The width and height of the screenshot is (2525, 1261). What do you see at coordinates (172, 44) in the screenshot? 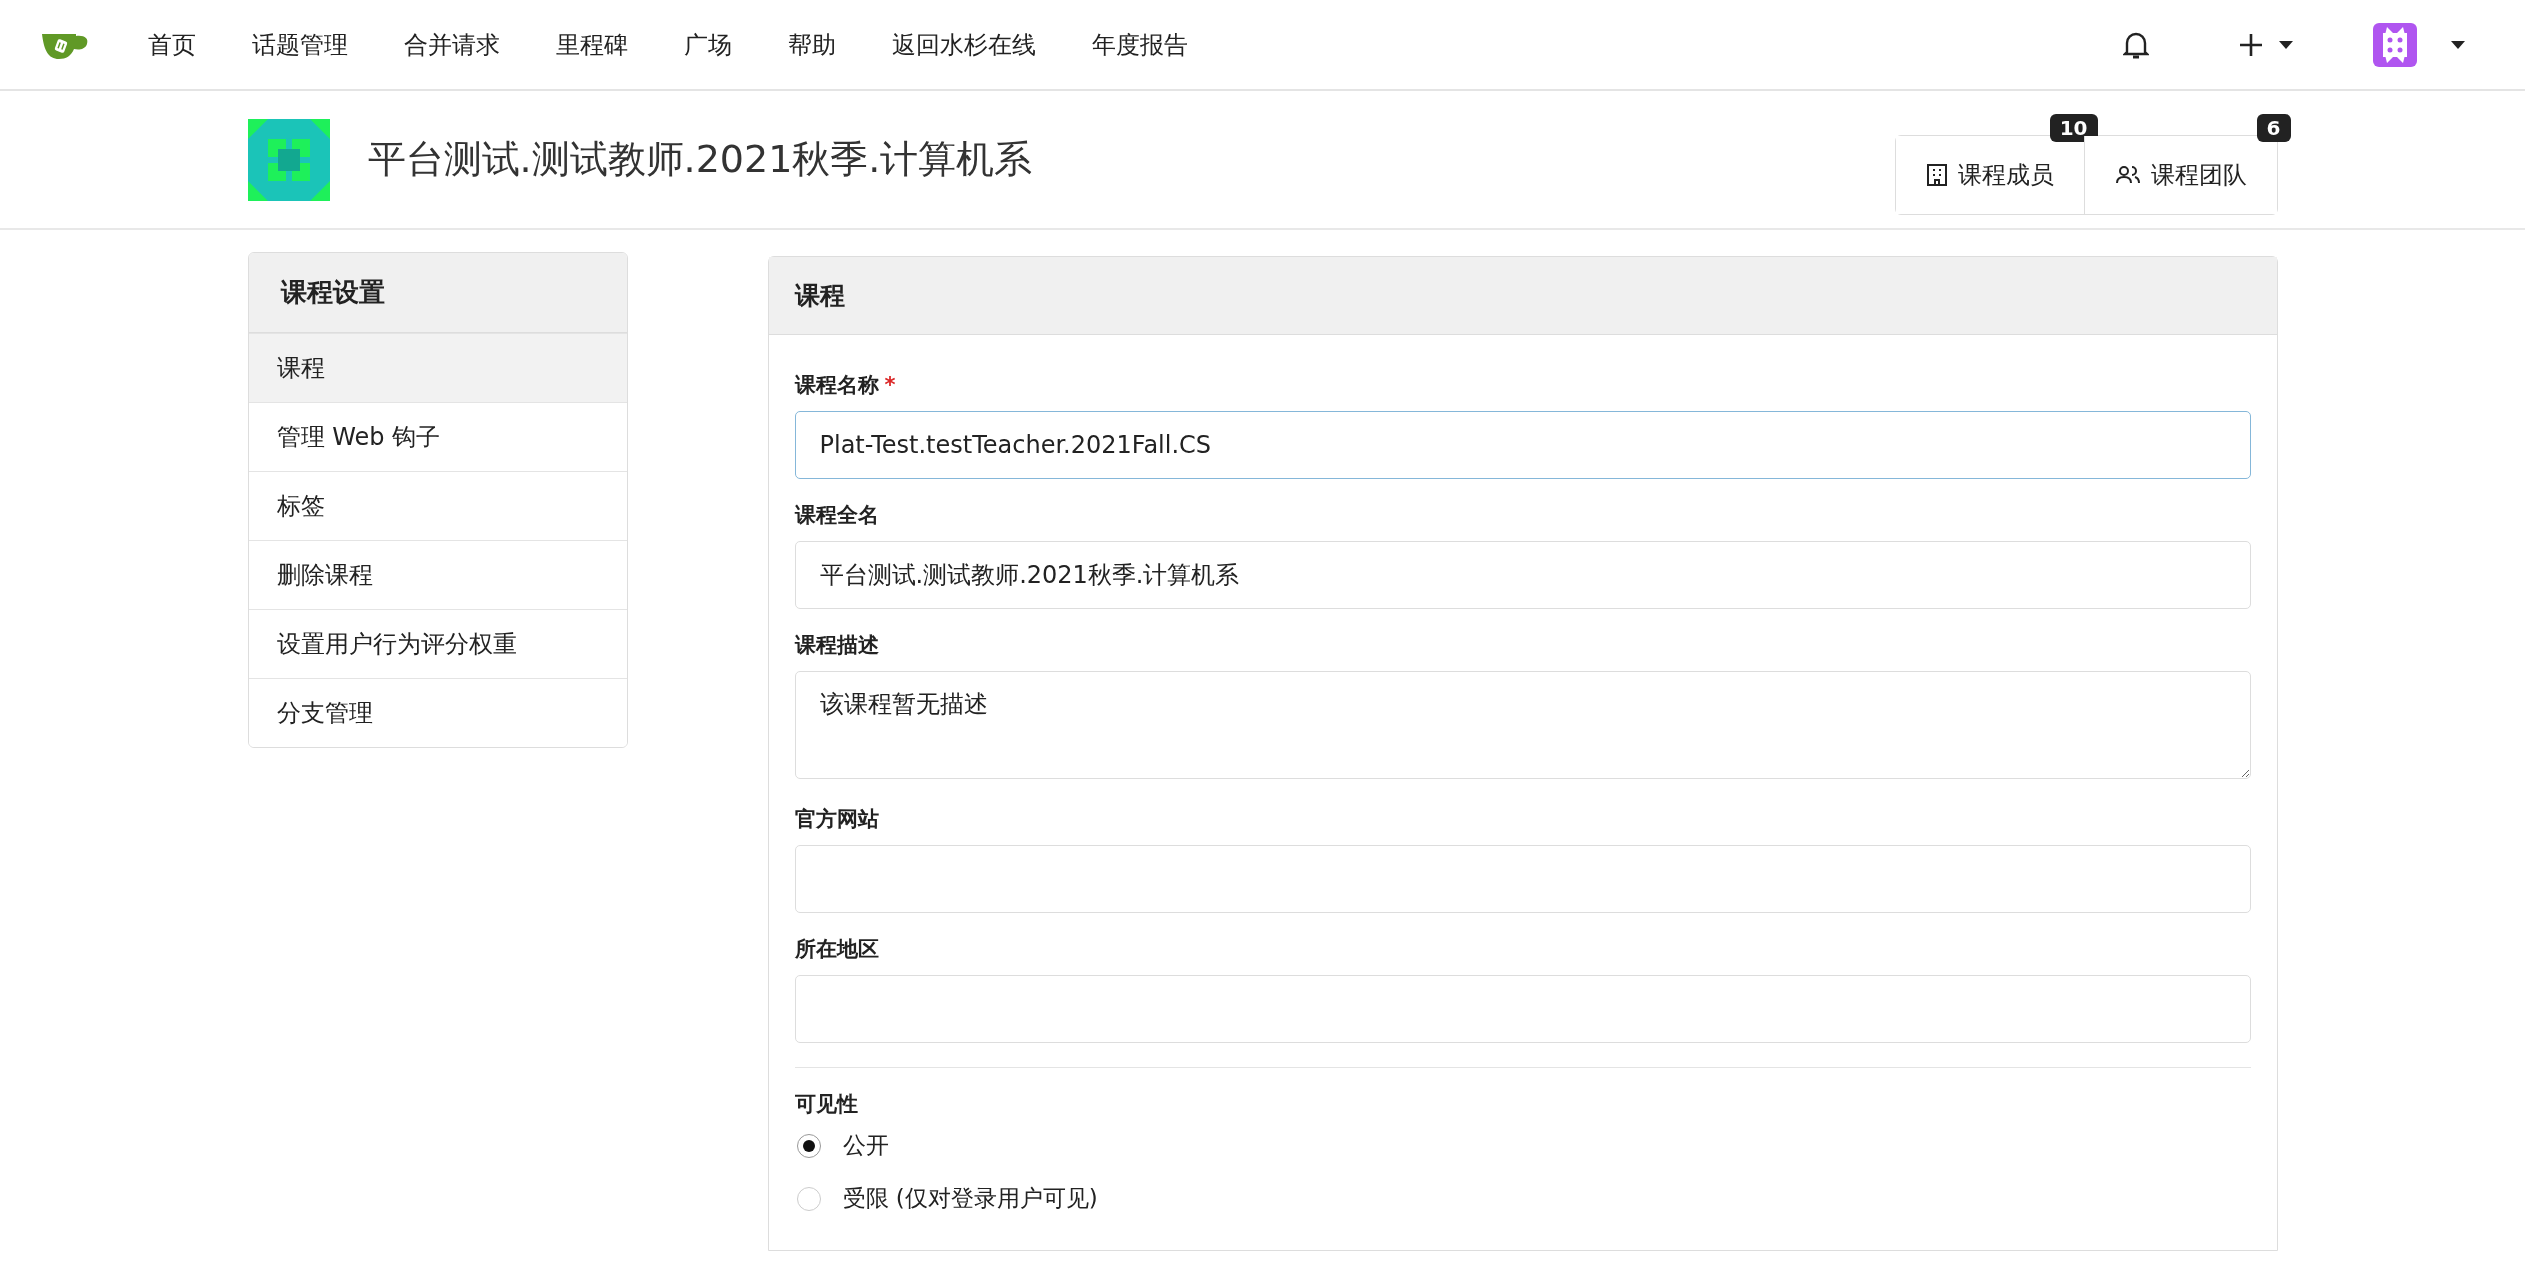
I see `nav-link: 首页` at bounding box center [172, 44].